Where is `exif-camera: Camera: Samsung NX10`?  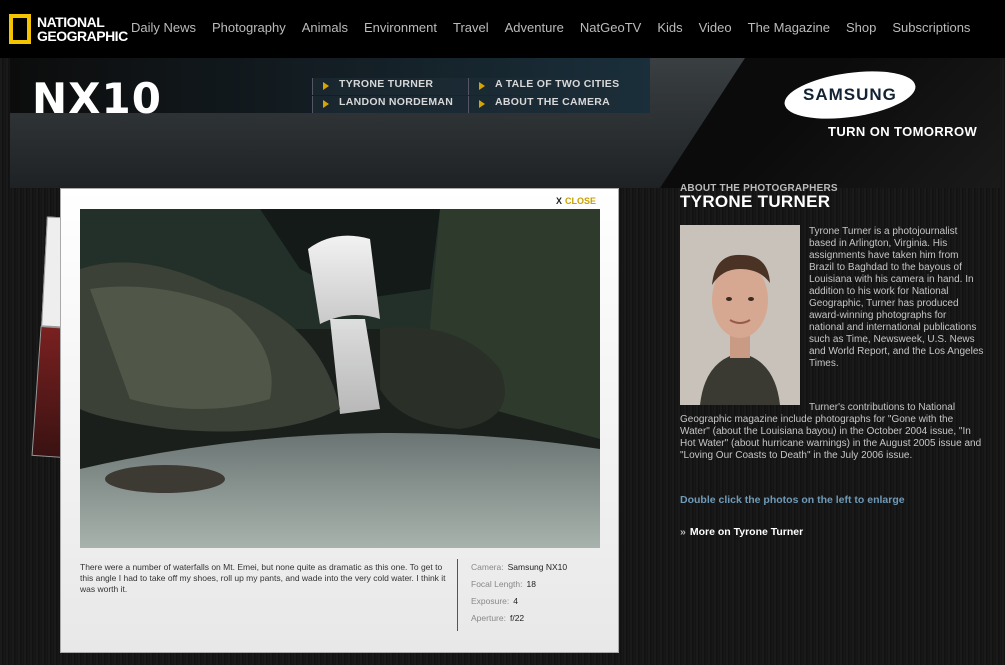 exif-camera: Camera: Samsung NX10 is located at coordinates (519, 567).